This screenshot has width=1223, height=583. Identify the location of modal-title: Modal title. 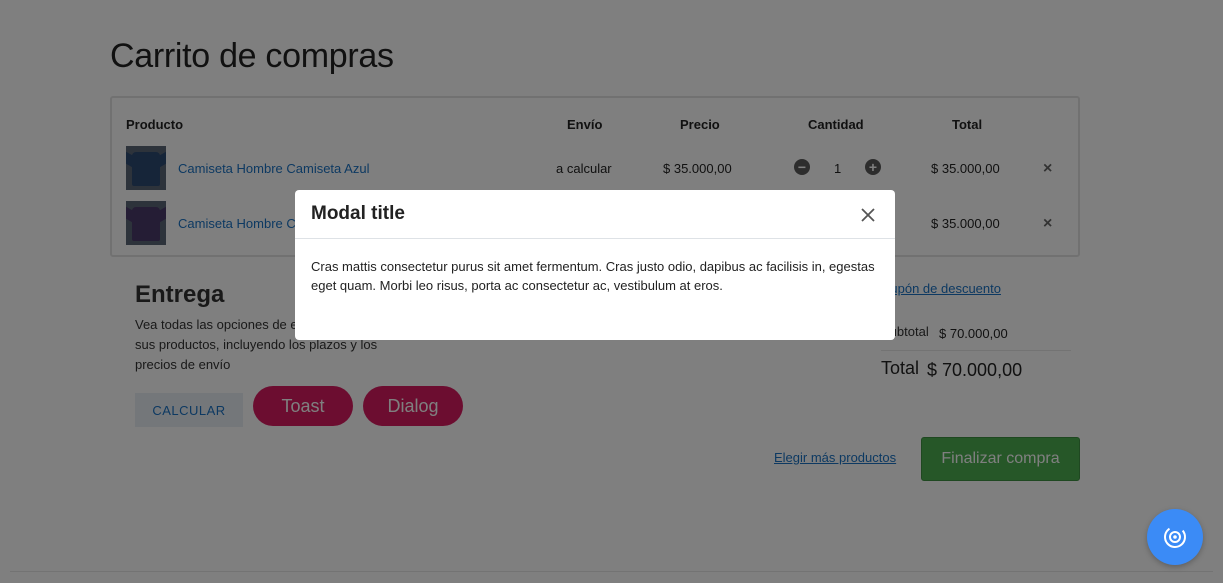
(358, 213).